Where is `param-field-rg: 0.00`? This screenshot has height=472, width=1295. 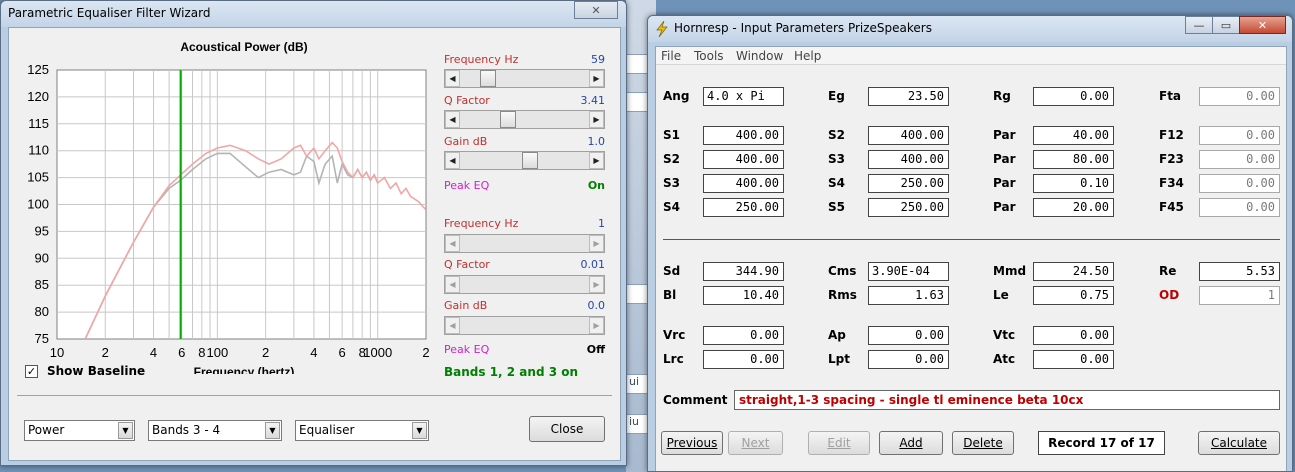
param-field-rg: 0.00 is located at coordinates (1073, 96).